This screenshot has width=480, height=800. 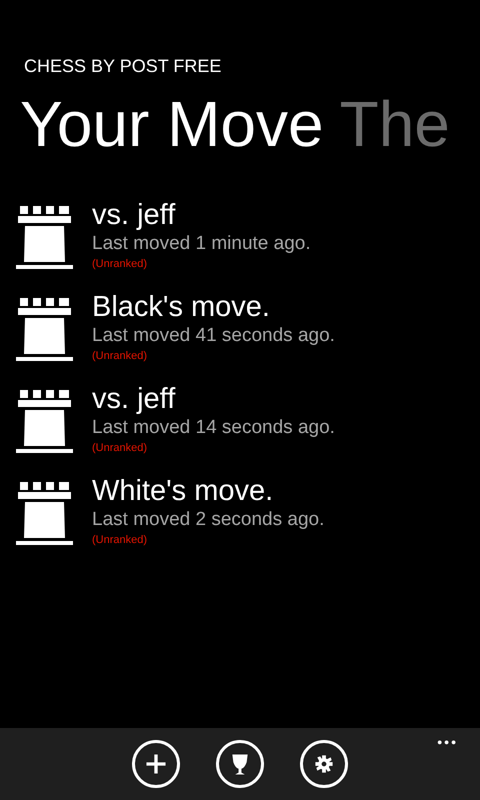 What do you see at coordinates (213, 336) in the screenshot?
I see `last-moved-text: Last moved 41 seconds ago.` at bounding box center [213, 336].